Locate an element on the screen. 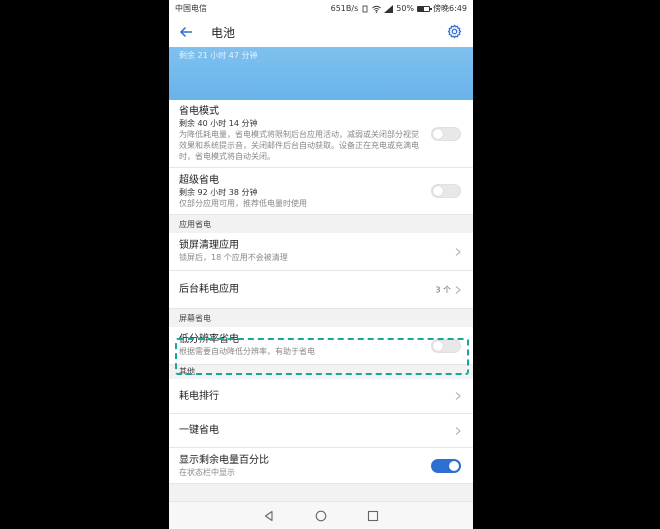 The height and width of the screenshot is (529, 660). ultra-saving-title: 超级省电 is located at coordinates (199, 180).